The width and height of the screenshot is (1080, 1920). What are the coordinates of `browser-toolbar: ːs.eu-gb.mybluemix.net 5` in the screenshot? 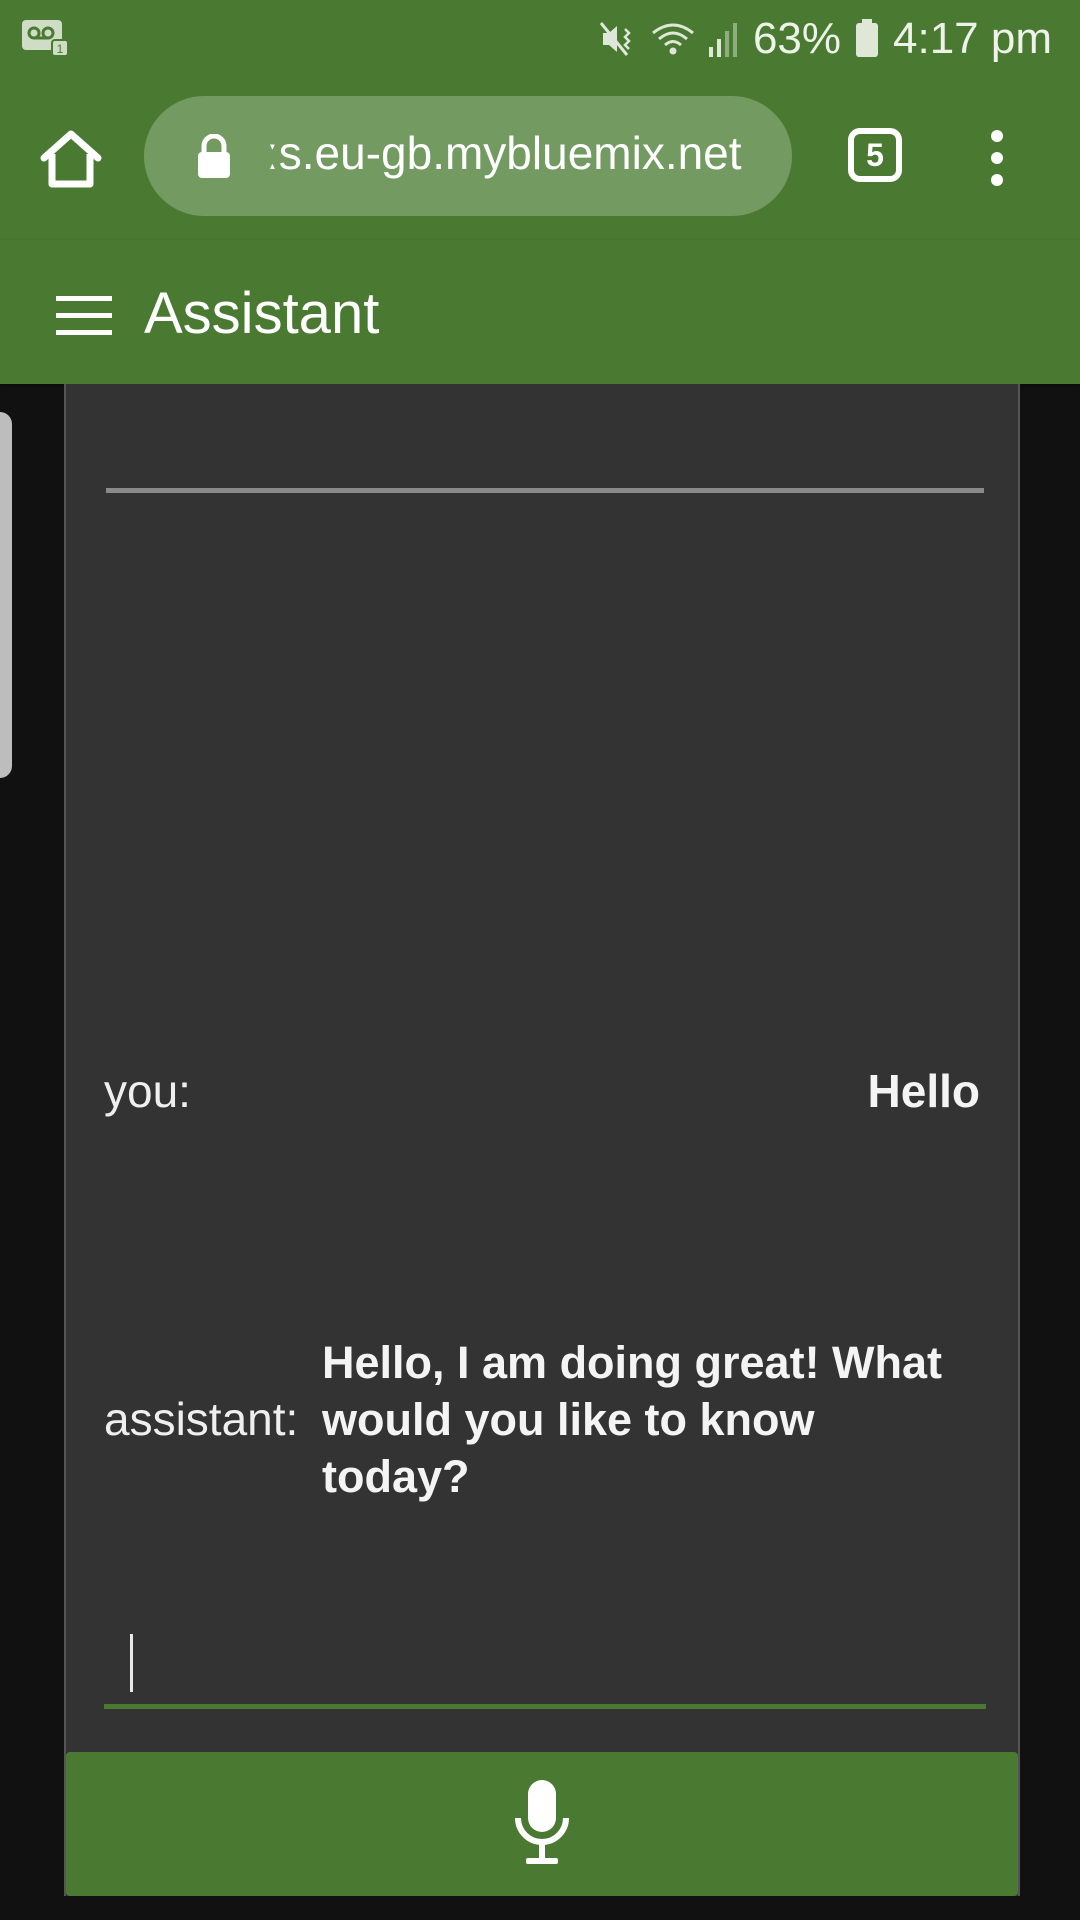 It's located at (540, 160).